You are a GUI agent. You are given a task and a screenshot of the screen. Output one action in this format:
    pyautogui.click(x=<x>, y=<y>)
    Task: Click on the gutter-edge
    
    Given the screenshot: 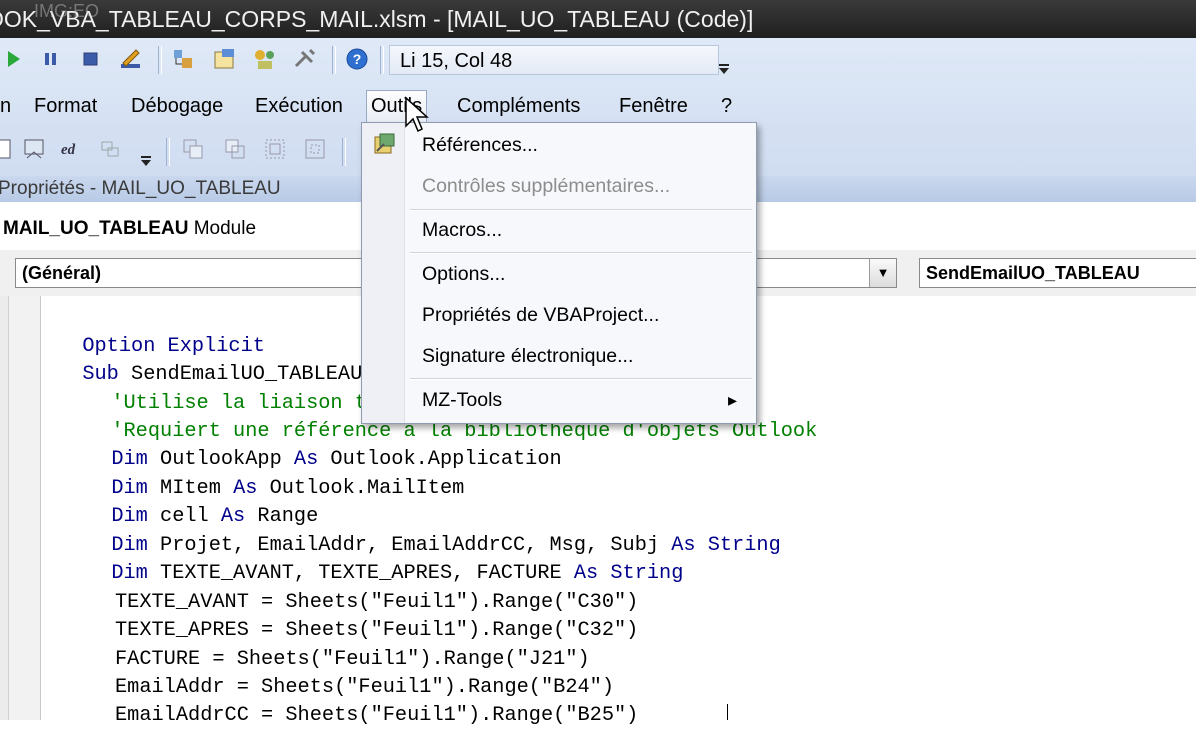 What is the action you would take?
    pyautogui.click(x=4, y=508)
    